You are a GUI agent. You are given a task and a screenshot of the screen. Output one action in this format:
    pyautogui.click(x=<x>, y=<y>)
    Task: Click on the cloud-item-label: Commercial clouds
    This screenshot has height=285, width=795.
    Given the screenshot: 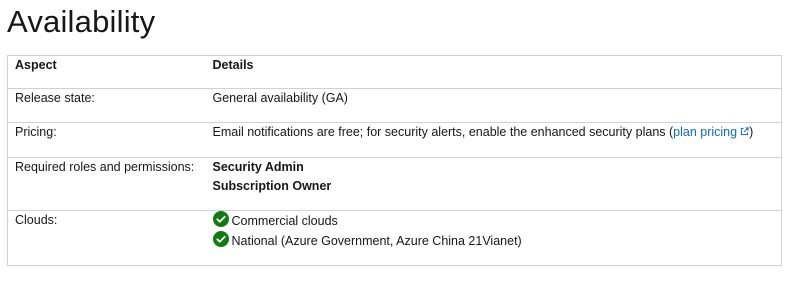 What is the action you would take?
    pyautogui.click(x=284, y=220)
    